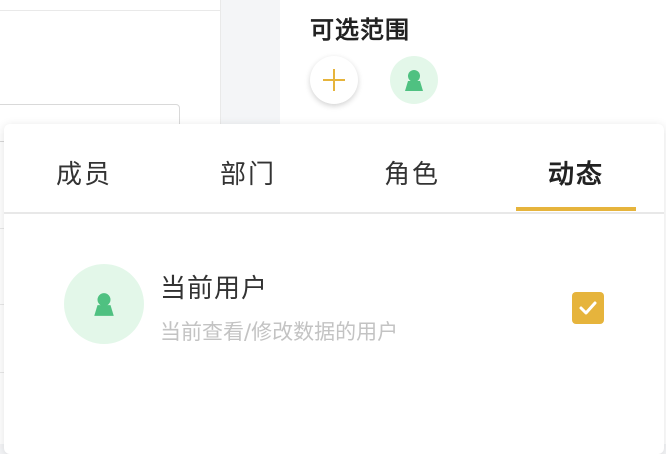 Image resolution: width=666 pixels, height=454 pixels. I want to click on option-checkbox, so click(588, 308).